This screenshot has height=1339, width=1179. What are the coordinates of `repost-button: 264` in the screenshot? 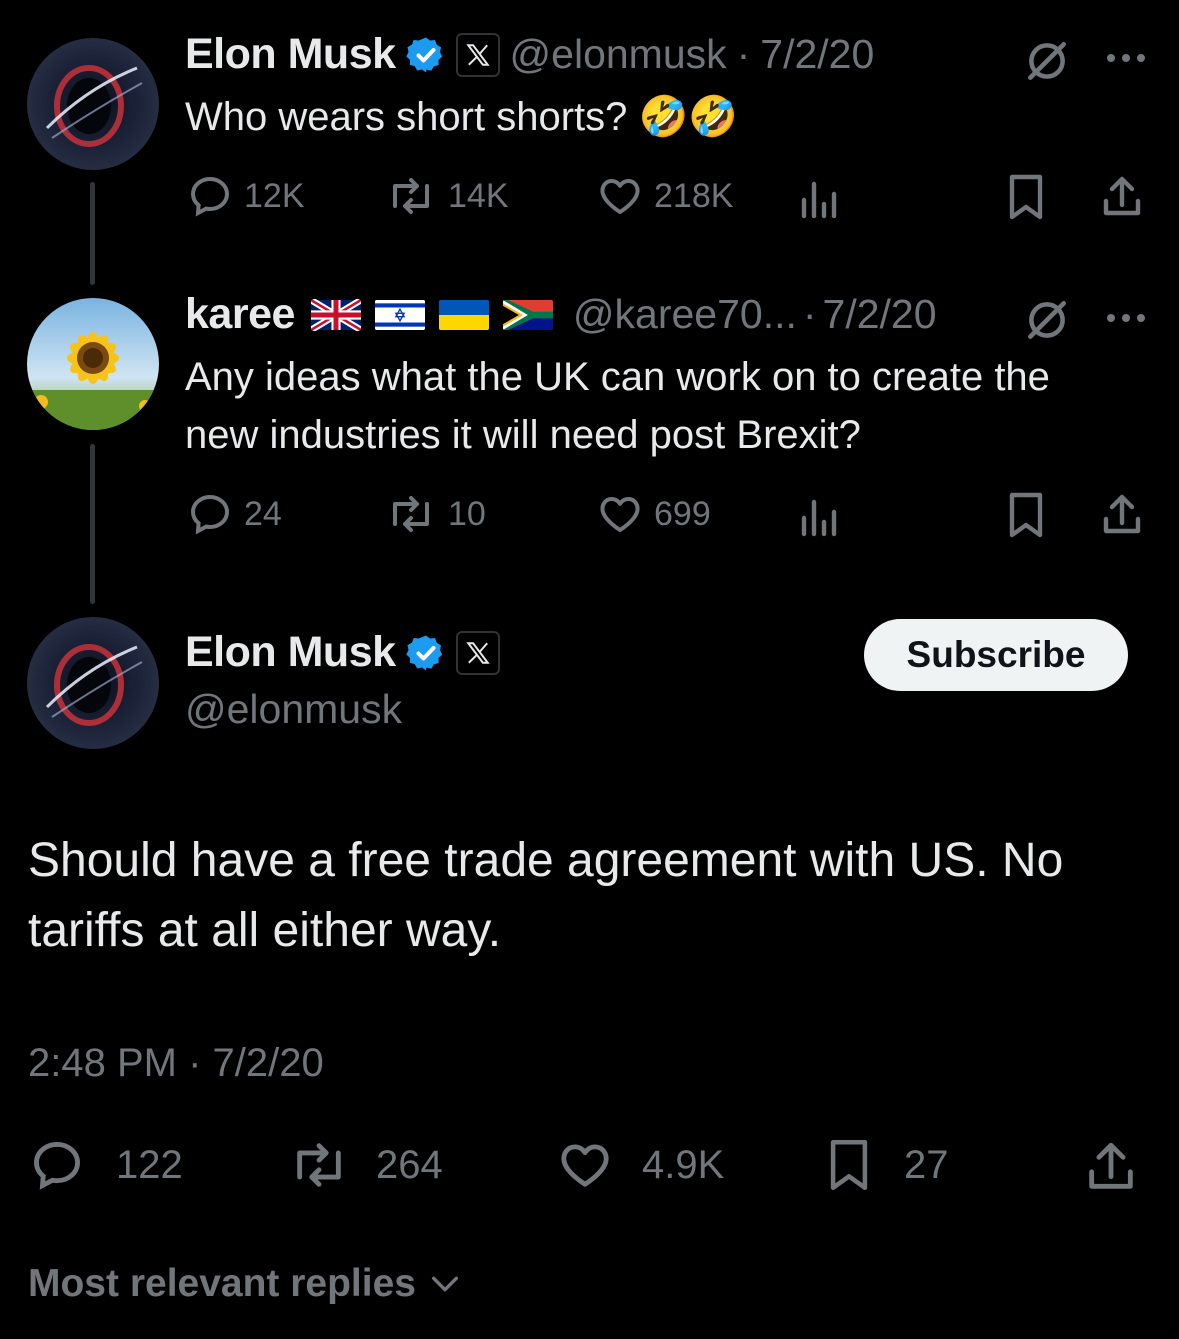 It's located at (364, 1165).